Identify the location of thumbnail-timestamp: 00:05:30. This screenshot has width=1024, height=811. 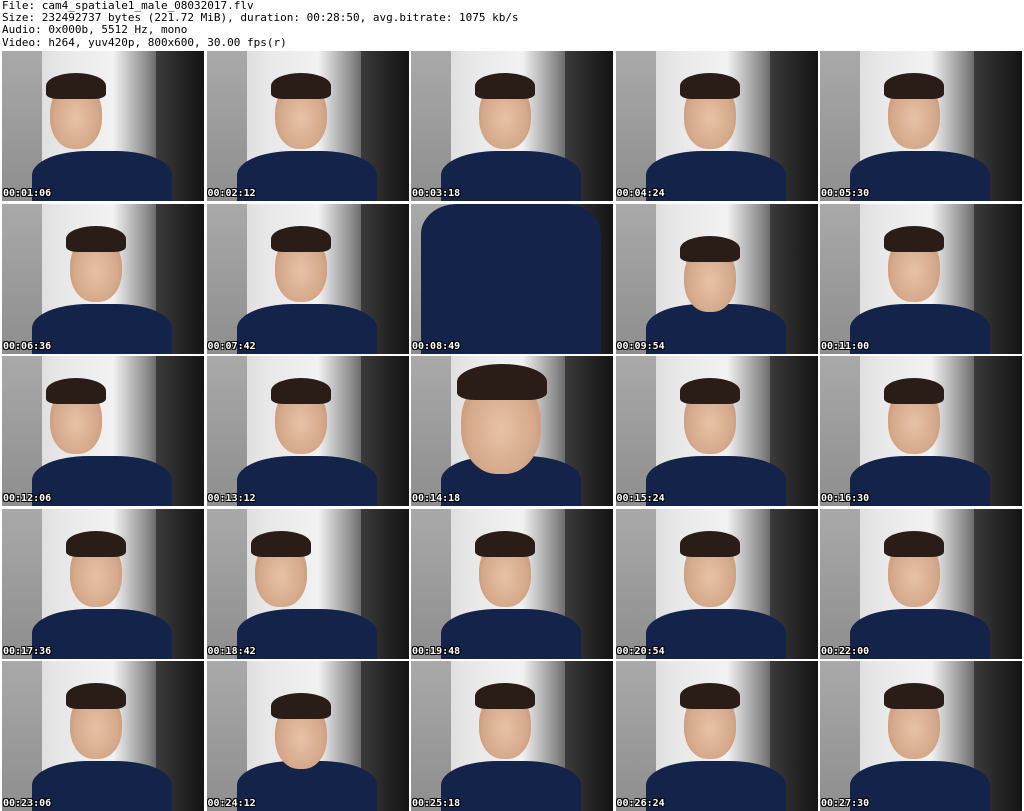
(845, 193).